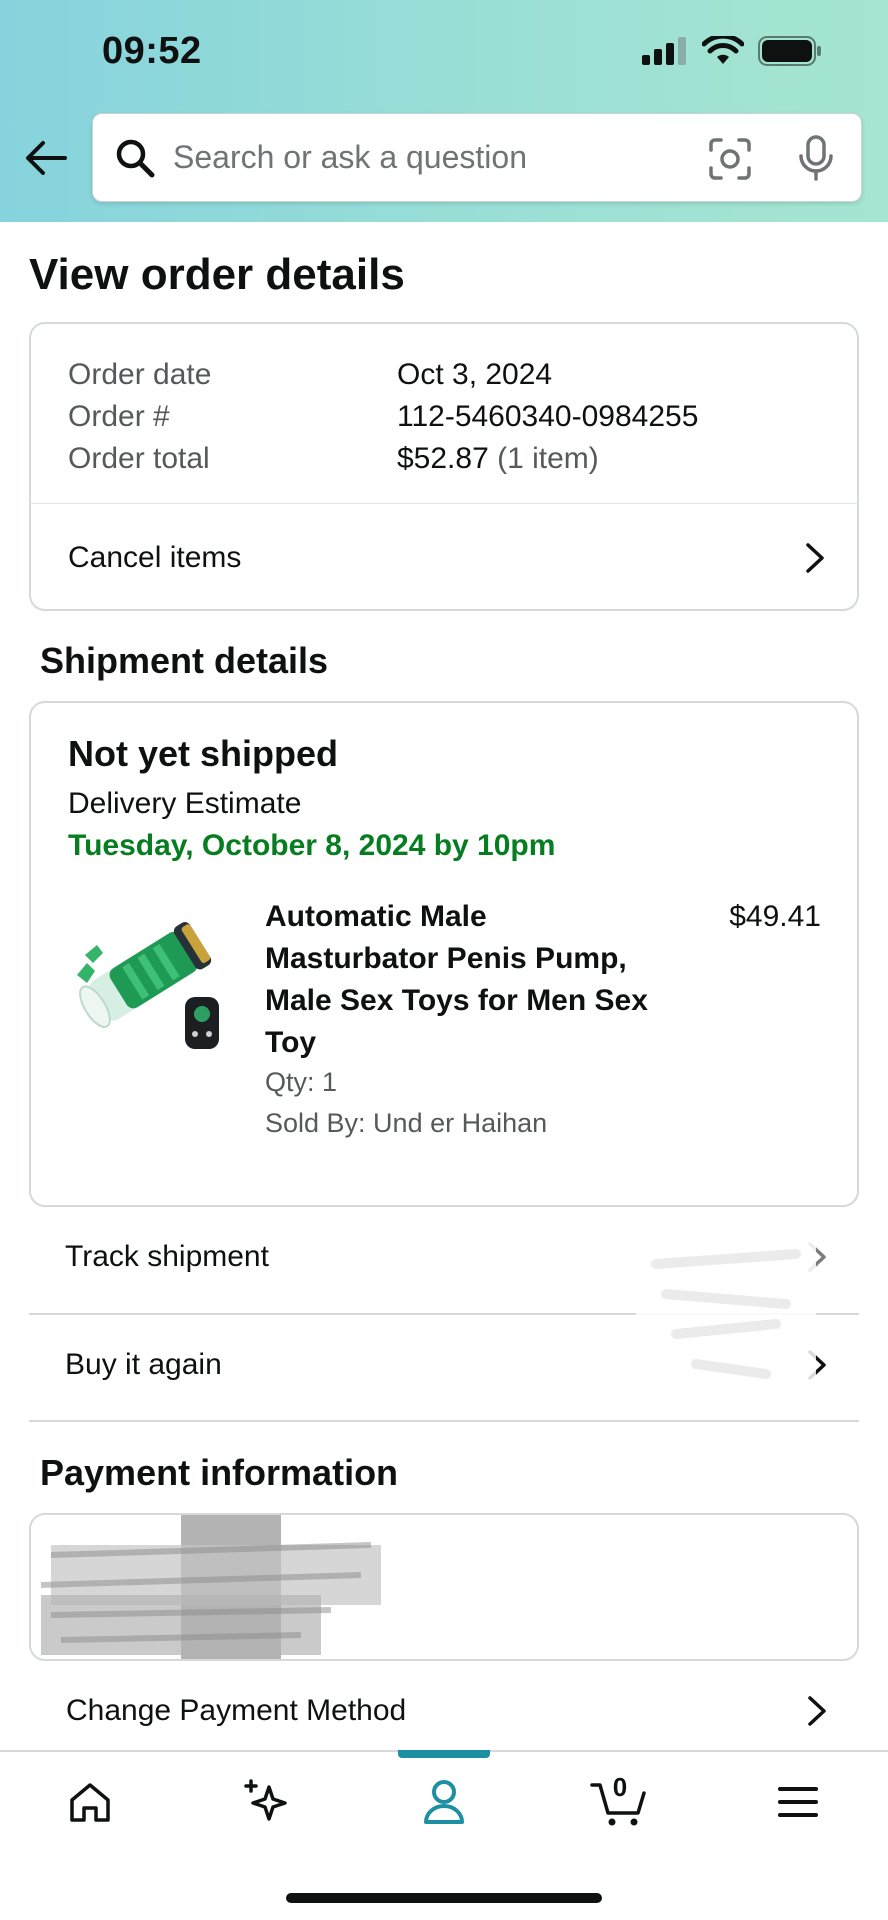 Image resolution: width=888 pixels, height=1920 pixels. I want to click on order-date-label: Order date, so click(140, 374).